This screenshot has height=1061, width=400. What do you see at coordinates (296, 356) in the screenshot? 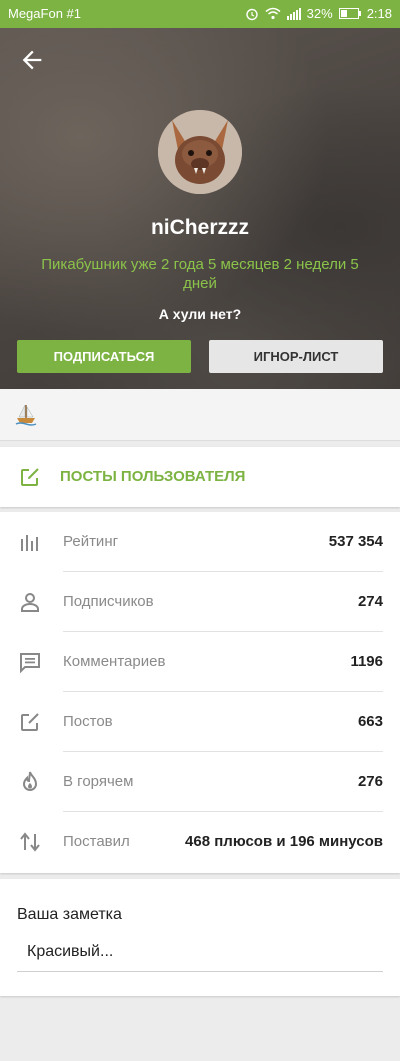
I see `ignore-list-button: ИГНОР-ЛИСТ` at bounding box center [296, 356].